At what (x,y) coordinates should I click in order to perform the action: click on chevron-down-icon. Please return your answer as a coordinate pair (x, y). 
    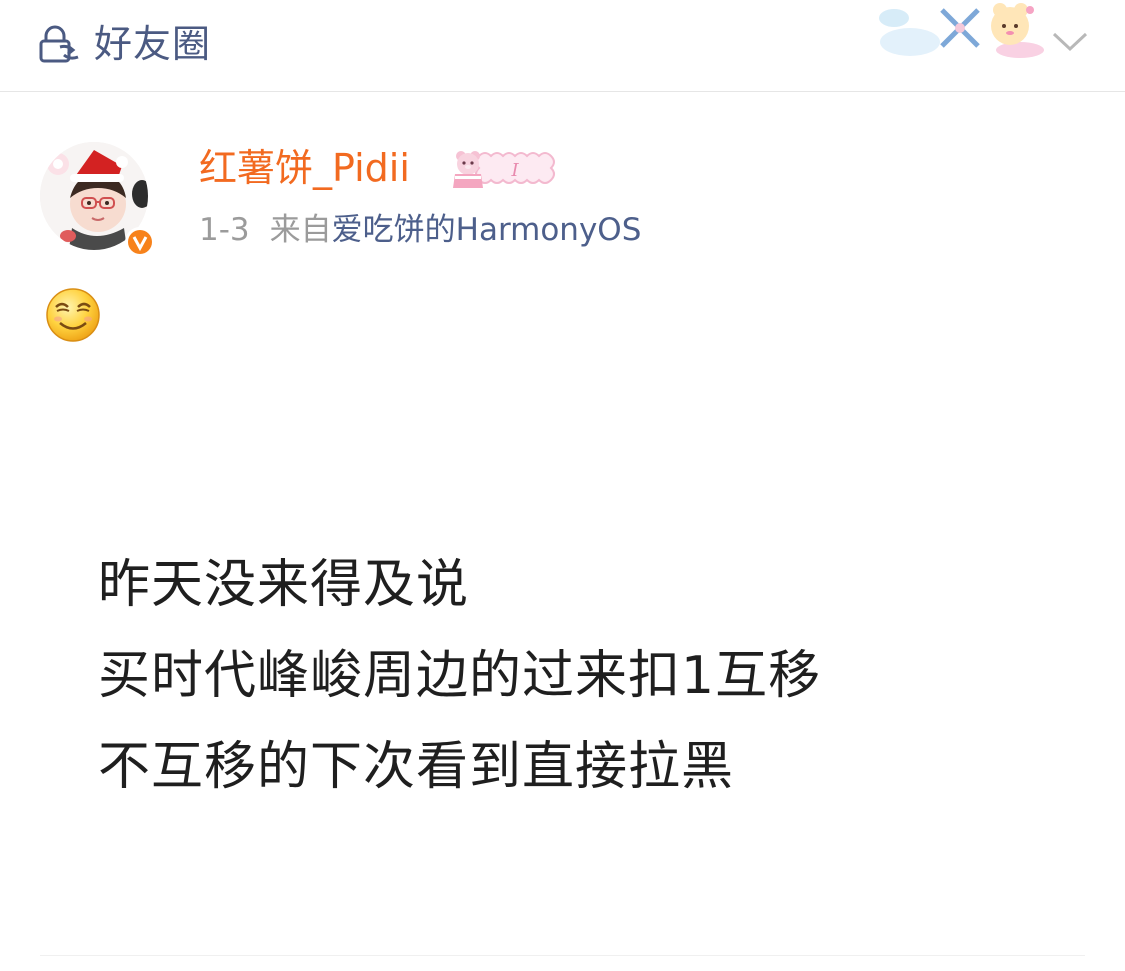
    Looking at the image, I should click on (1070, 42).